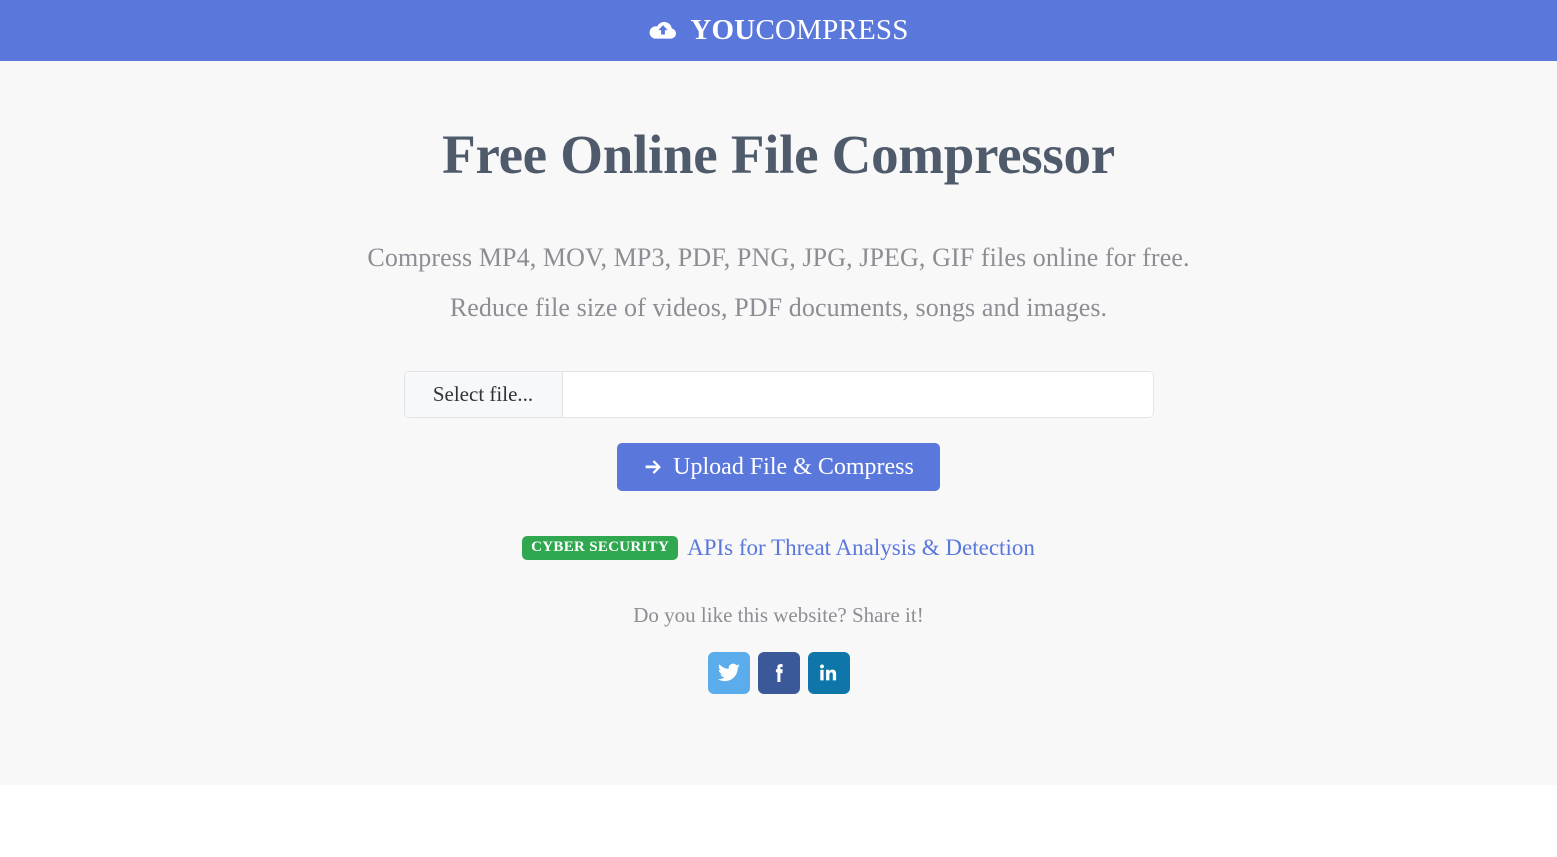 The width and height of the screenshot is (1557, 857). Describe the element at coordinates (778, 821) in the screenshot. I see `page-body-below-hero` at that location.